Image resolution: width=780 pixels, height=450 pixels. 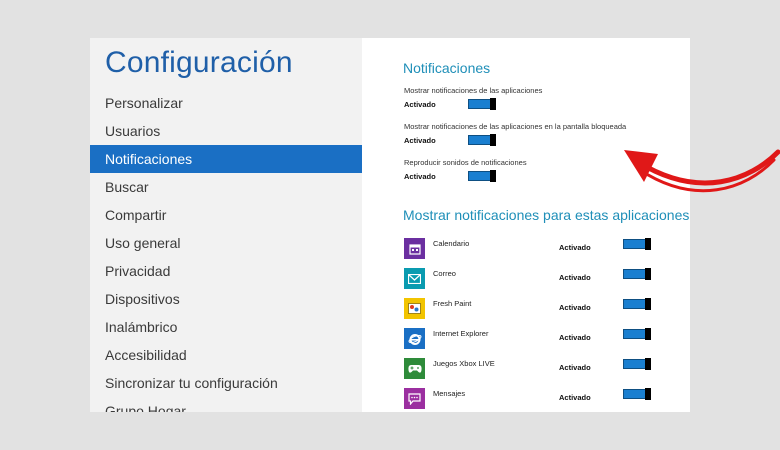 What do you see at coordinates (226, 159) in the screenshot?
I see `menu-item-notificaciones: Notificaciones` at bounding box center [226, 159].